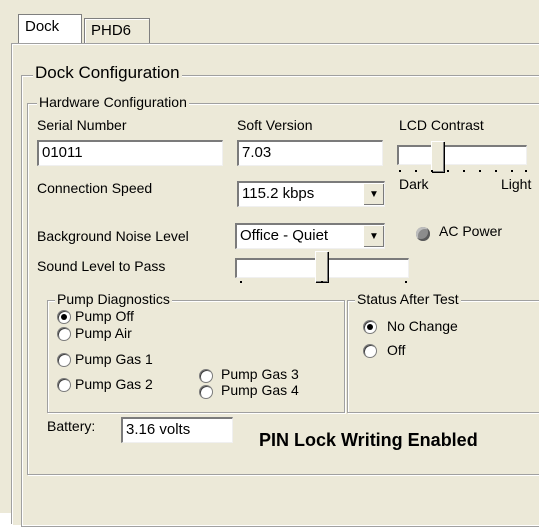 This screenshot has width=539, height=527. Describe the element at coordinates (321, 266) in the screenshot. I see `sound-level-thumb` at that location.